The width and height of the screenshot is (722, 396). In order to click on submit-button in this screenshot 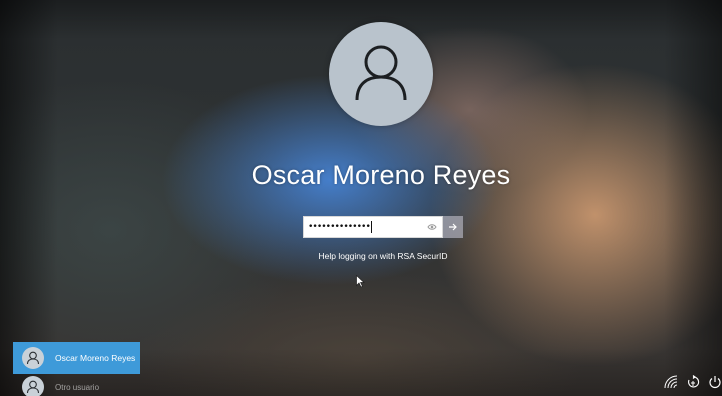, I will do `click(453, 227)`.